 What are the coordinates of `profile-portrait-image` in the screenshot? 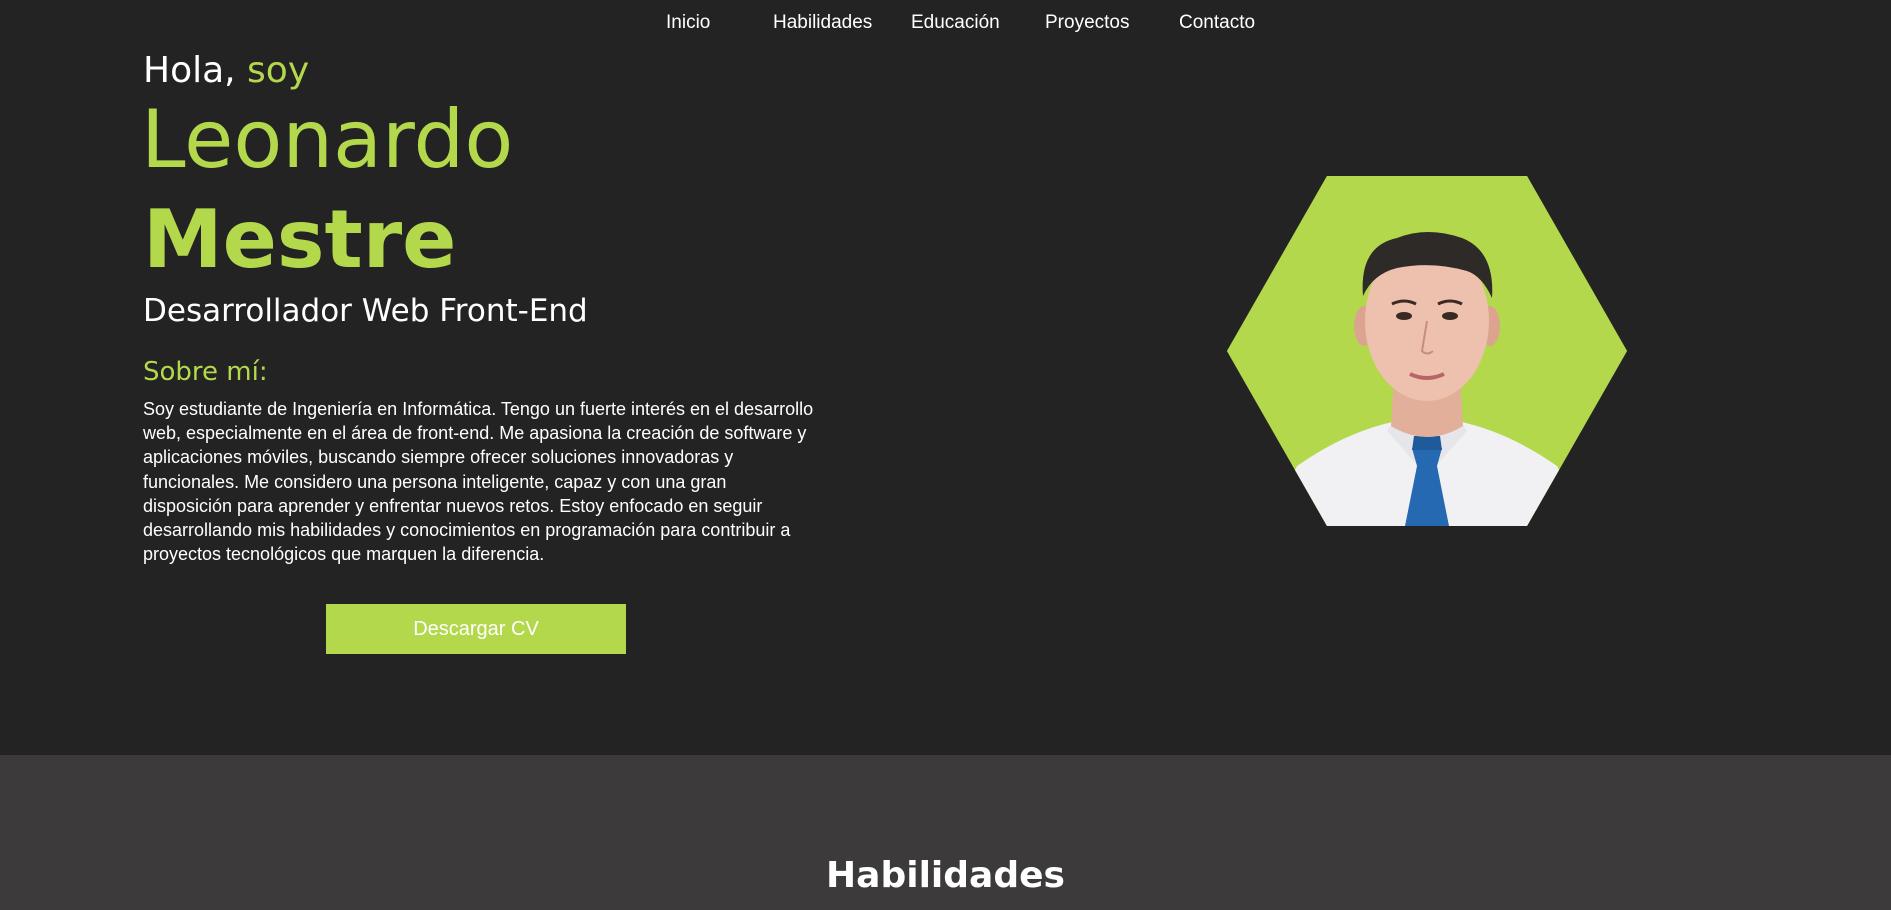 It's located at (1427, 351).